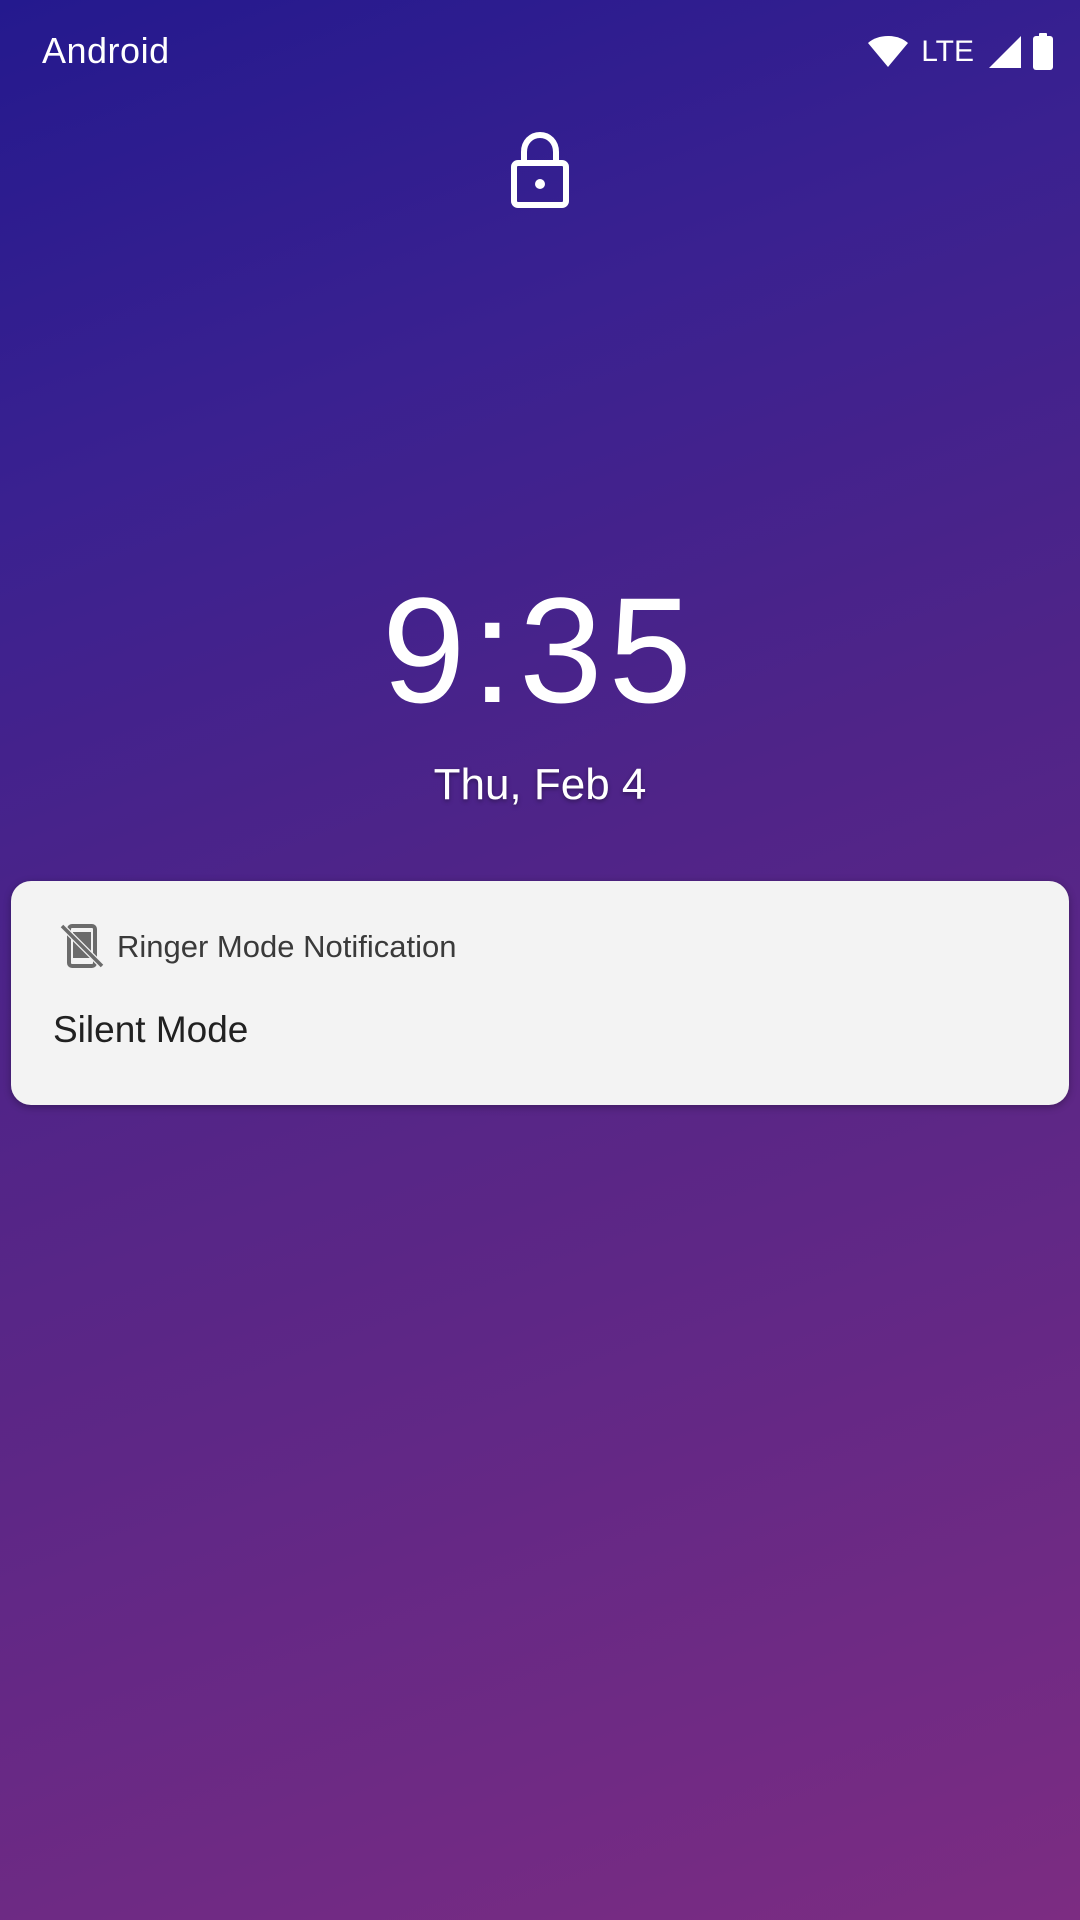 Image resolution: width=1080 pixels, height=1920 pixels. What do you see at coordinates (82, 946) in the screenshot?
I see `phone-silent-icon` at bounding box center [82, 946].